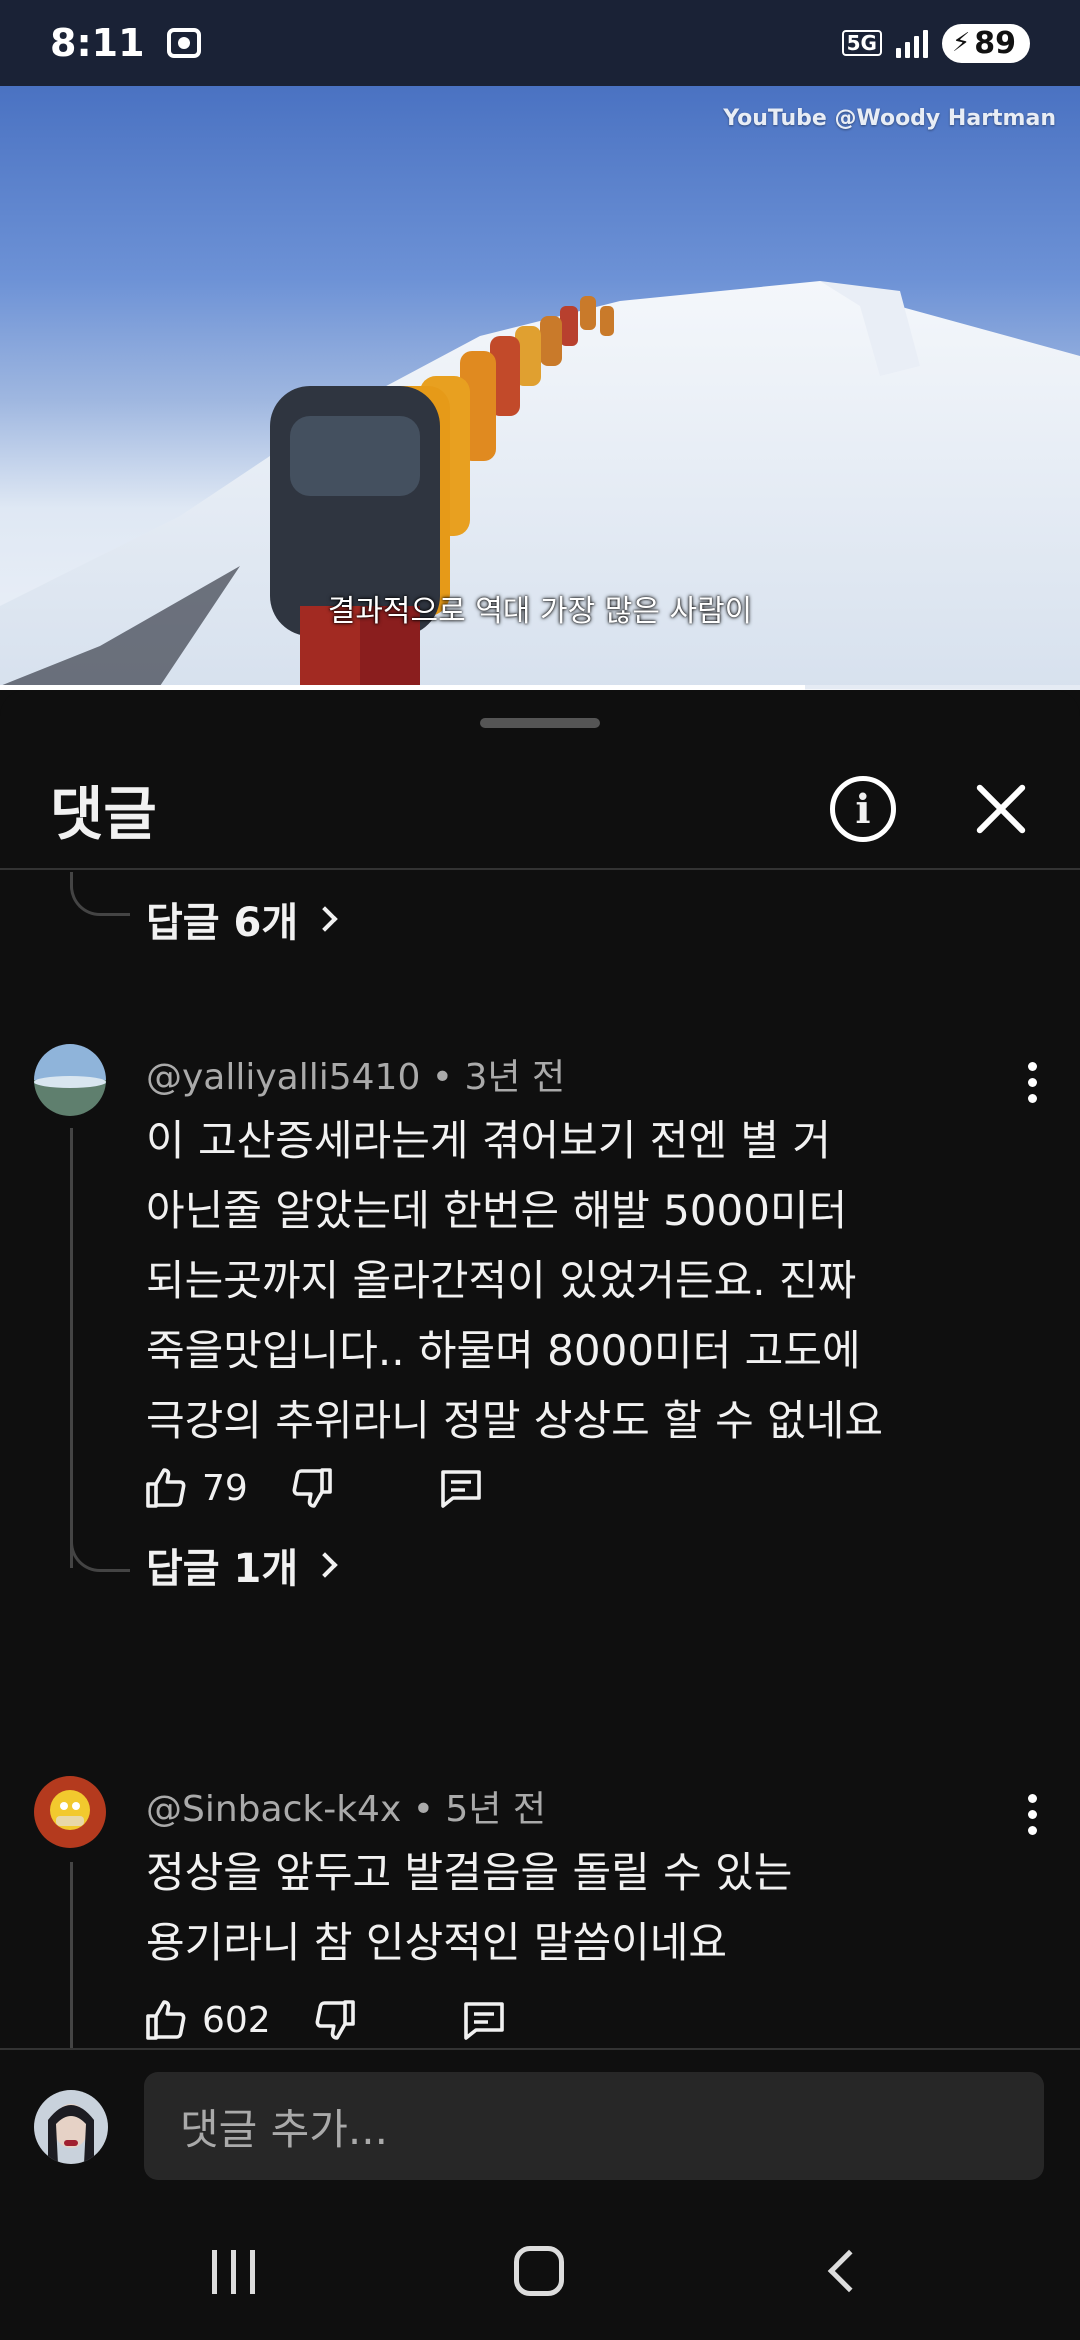  I want to click on video-watermark: YouTube @Woody Hartman, so click(889, 118).